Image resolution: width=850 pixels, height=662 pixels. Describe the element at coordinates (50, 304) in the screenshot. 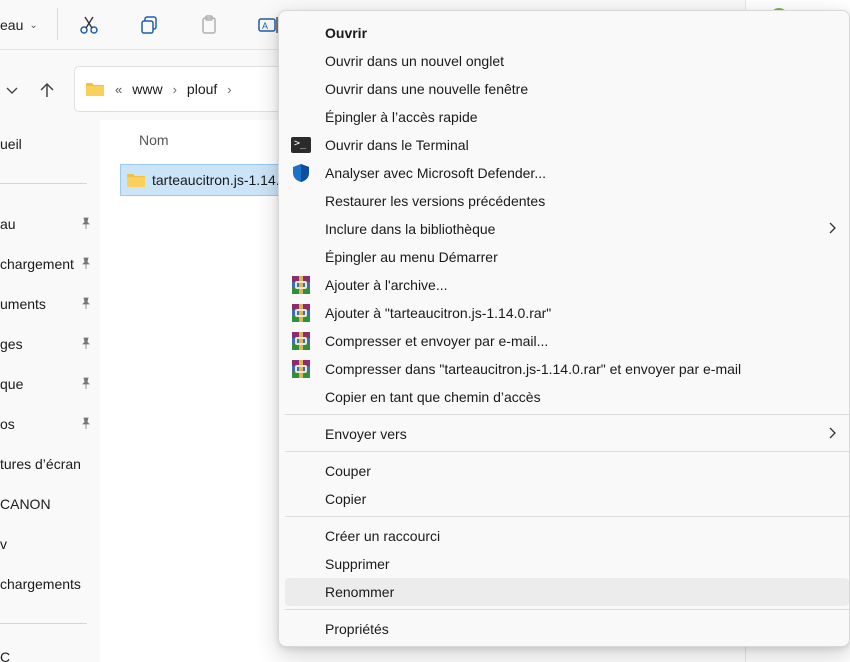

I see `sidebar-item-documents: uments` at that location.